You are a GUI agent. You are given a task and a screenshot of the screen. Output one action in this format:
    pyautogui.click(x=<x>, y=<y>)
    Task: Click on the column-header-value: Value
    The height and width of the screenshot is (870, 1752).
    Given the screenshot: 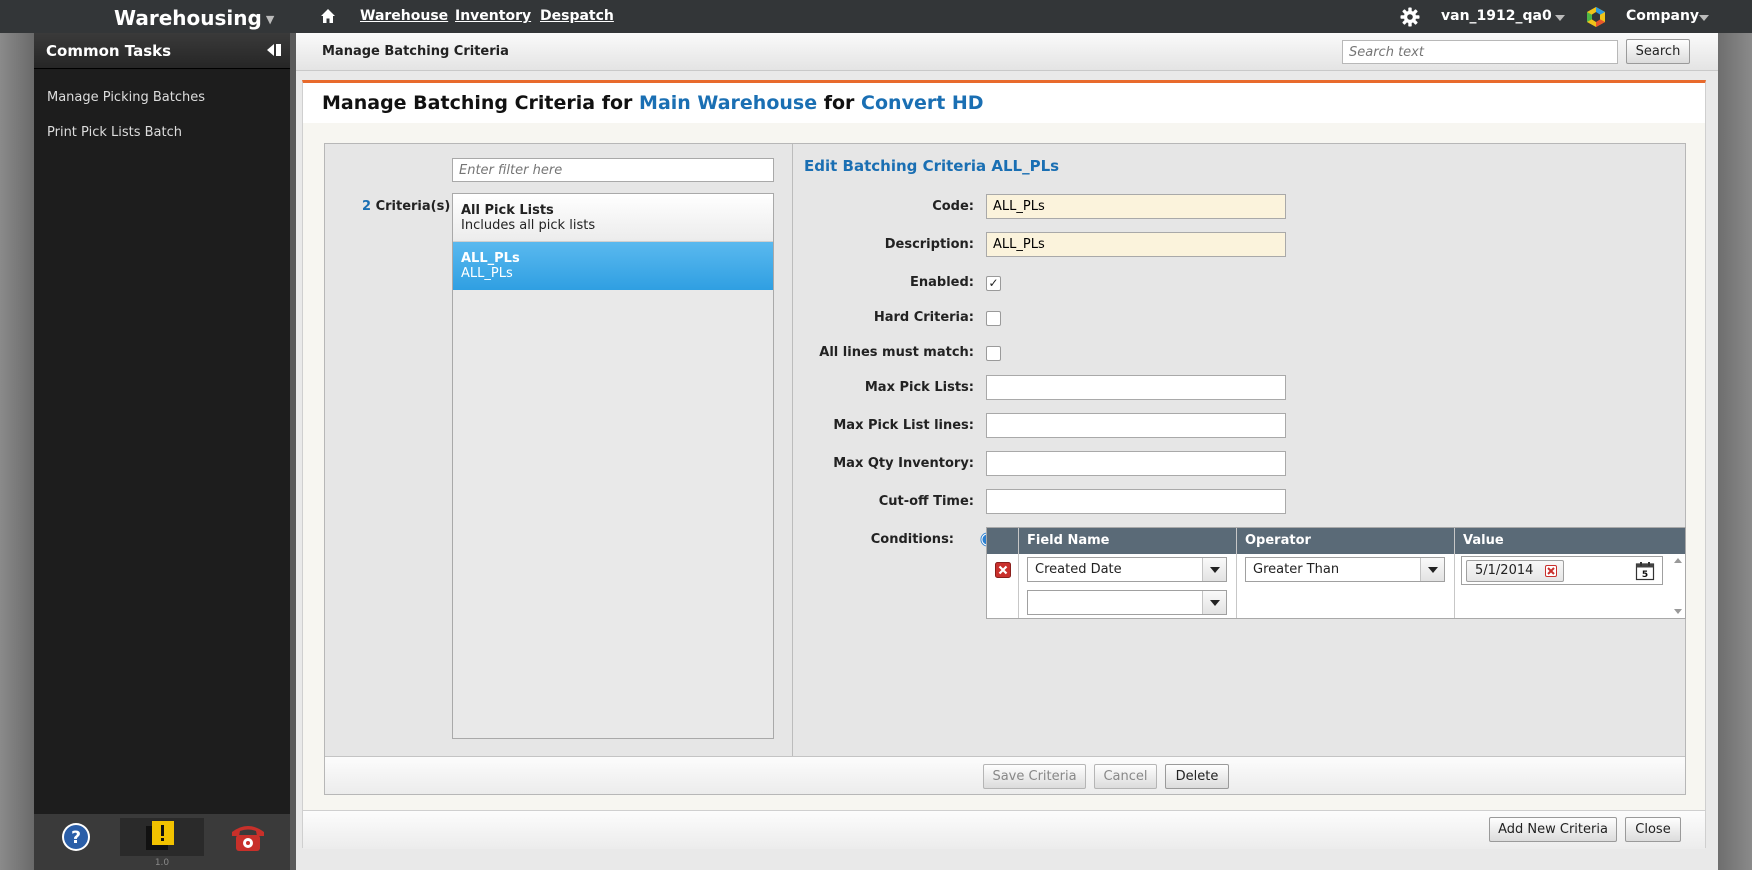 What is the action you would take?
    pyautogui.click(x=1483, y=540)
    